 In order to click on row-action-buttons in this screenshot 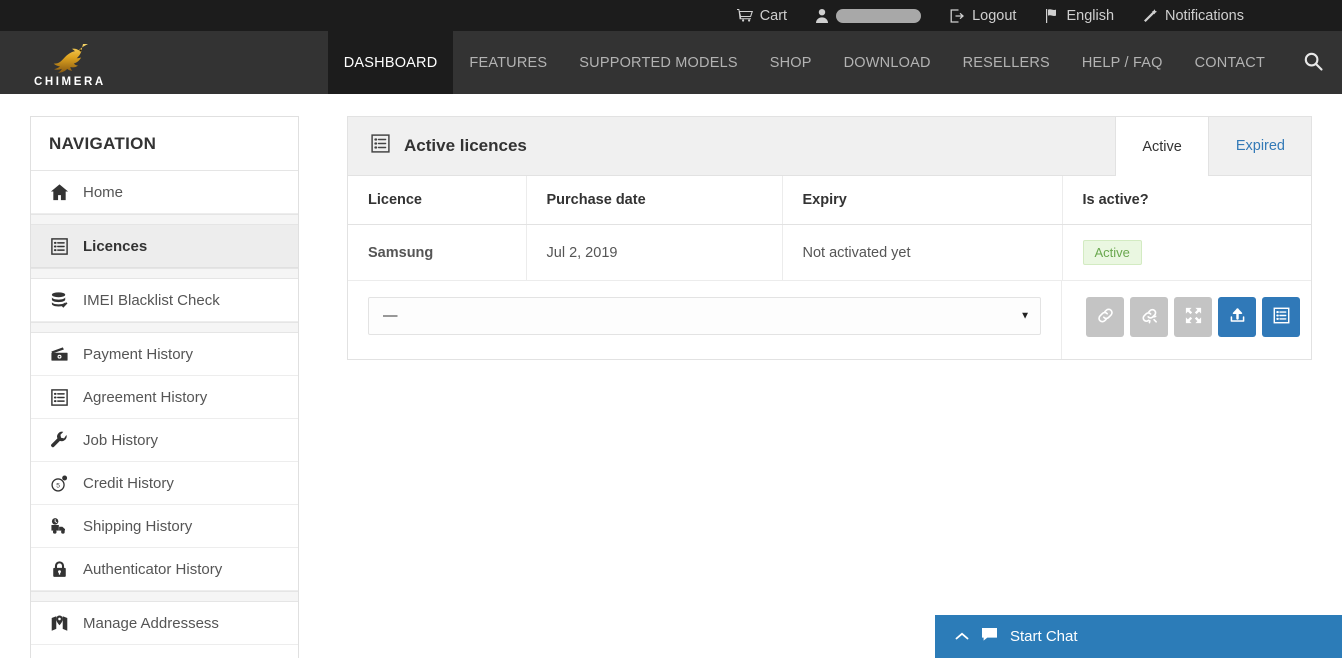, I will do `click(1186, 320)`.